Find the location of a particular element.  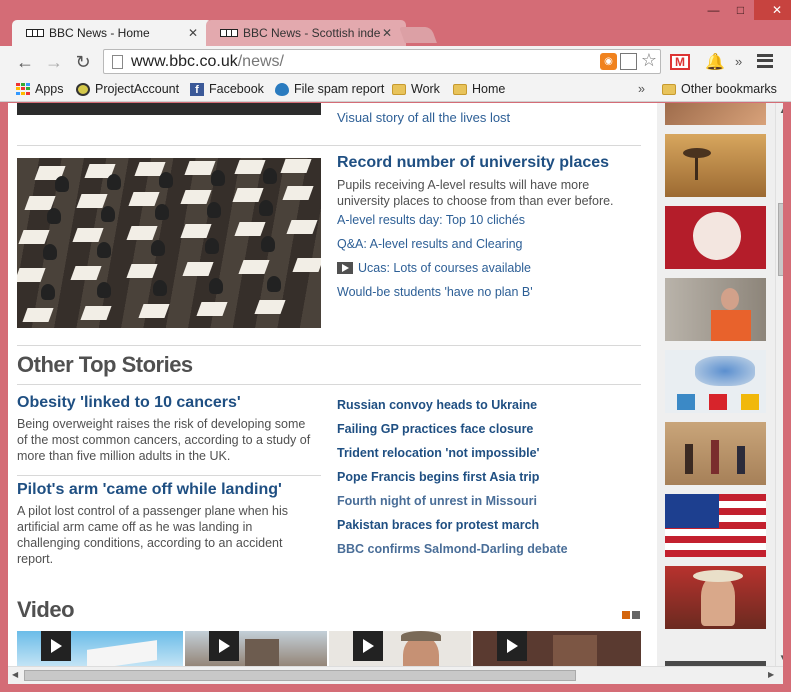

lead-story-title: Record number of university places is located at coordinates (473, 163).